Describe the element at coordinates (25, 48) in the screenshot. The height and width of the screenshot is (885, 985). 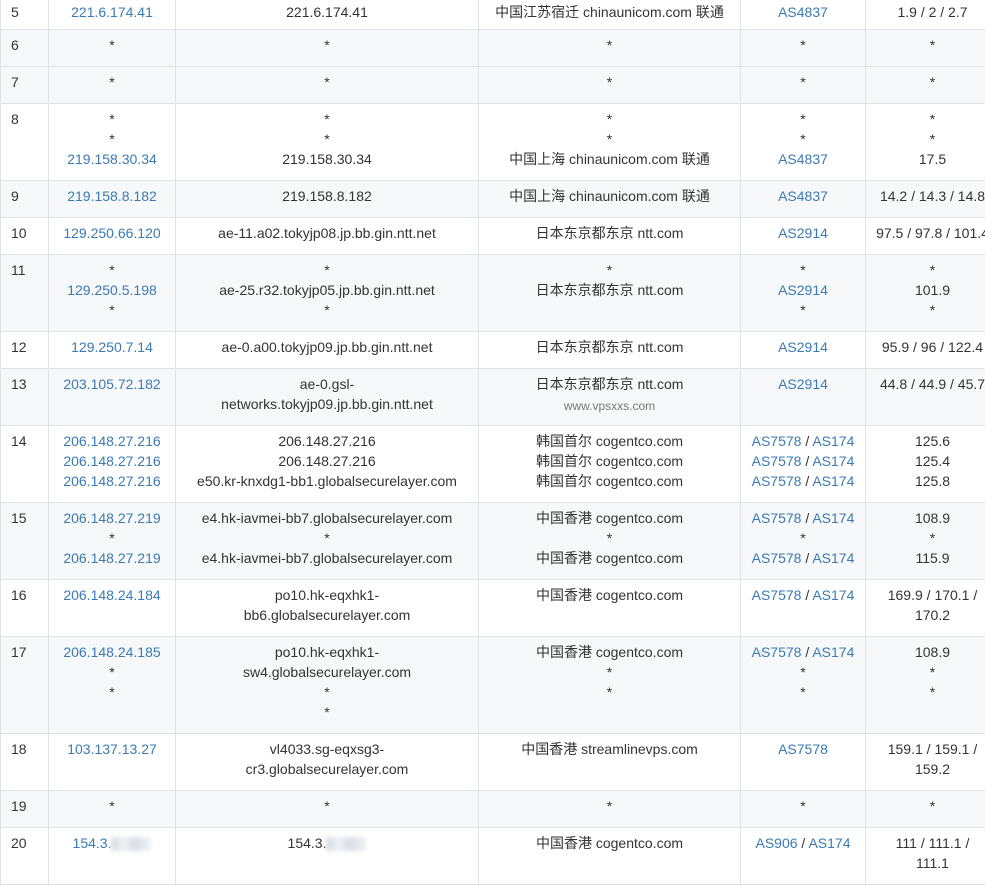
I see `hop-number-cell: 6` at that location.